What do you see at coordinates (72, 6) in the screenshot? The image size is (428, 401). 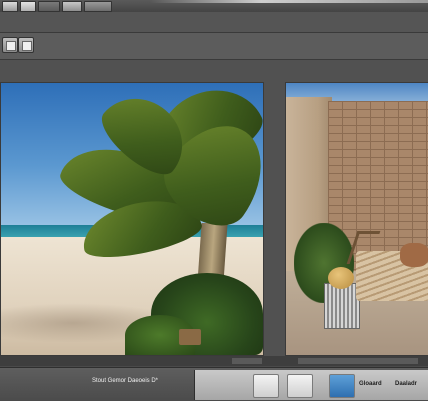 I see `frame-icon` at bounding box center [72, 6].